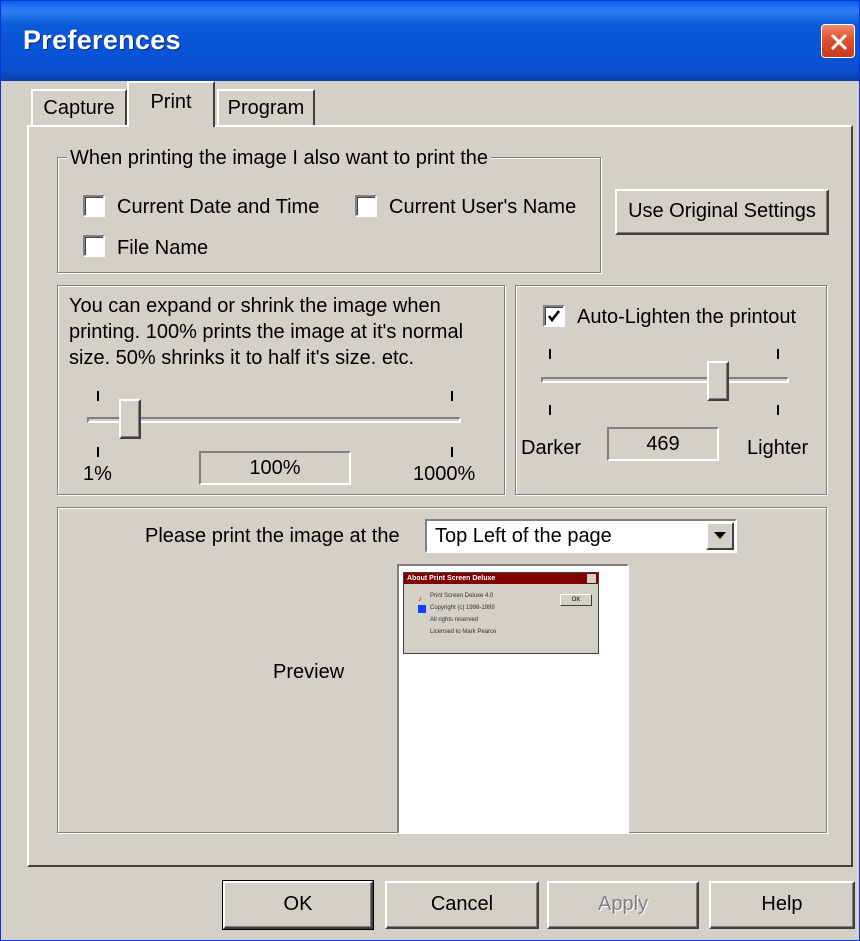 The image size is (860, 941). What do you see at coordinates (523, 536) in the screenshot?
I see `position-select-value: Top Left of the page` at bounding box center [523, 536].